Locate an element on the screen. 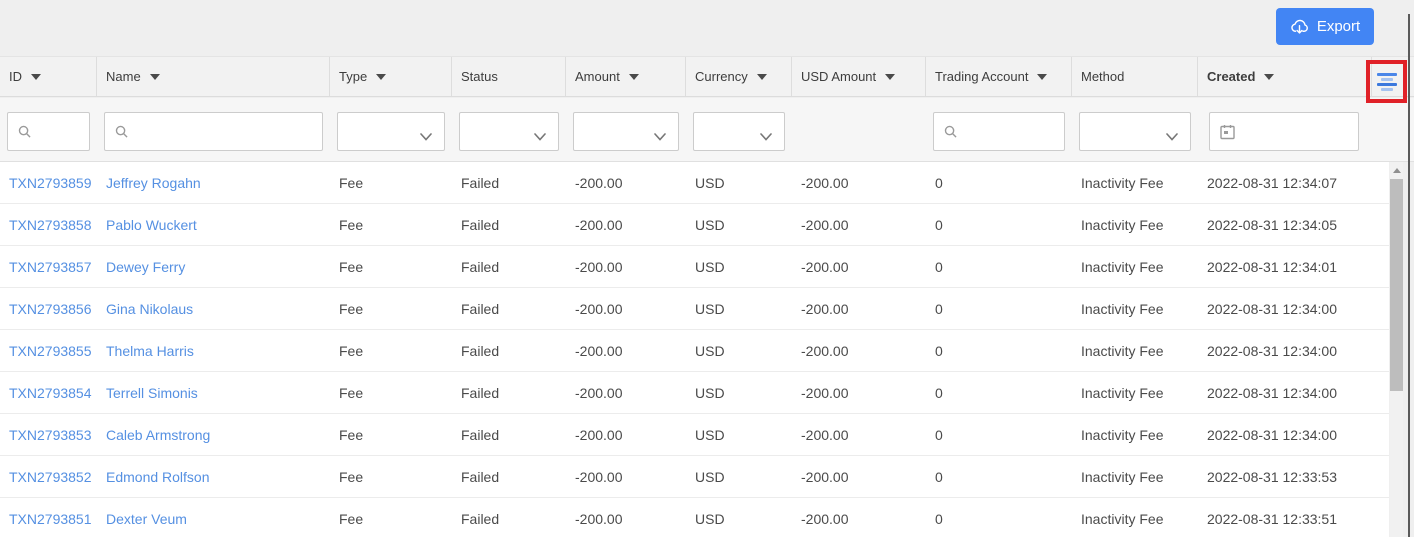 This screenshot has width=1414, height=537. column-header-name: Name is located at coordinates (213, 76).